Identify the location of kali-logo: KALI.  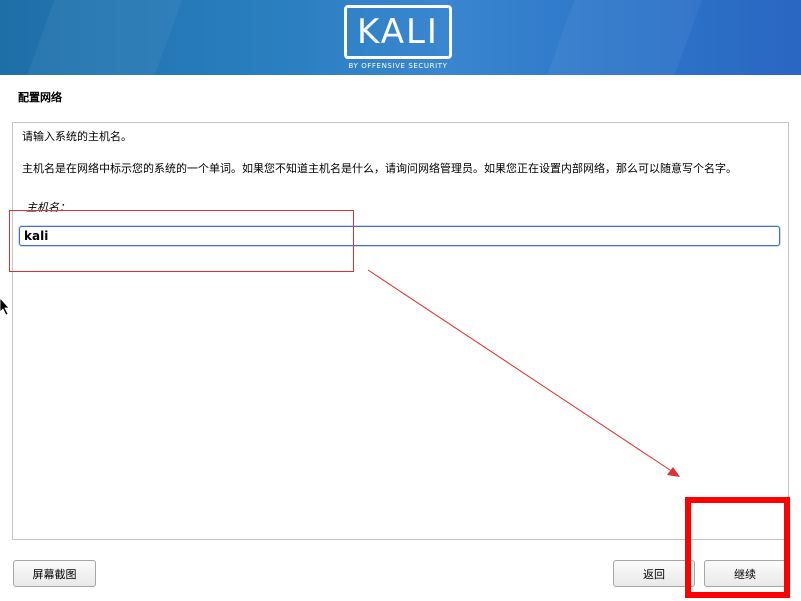
(398, 32).